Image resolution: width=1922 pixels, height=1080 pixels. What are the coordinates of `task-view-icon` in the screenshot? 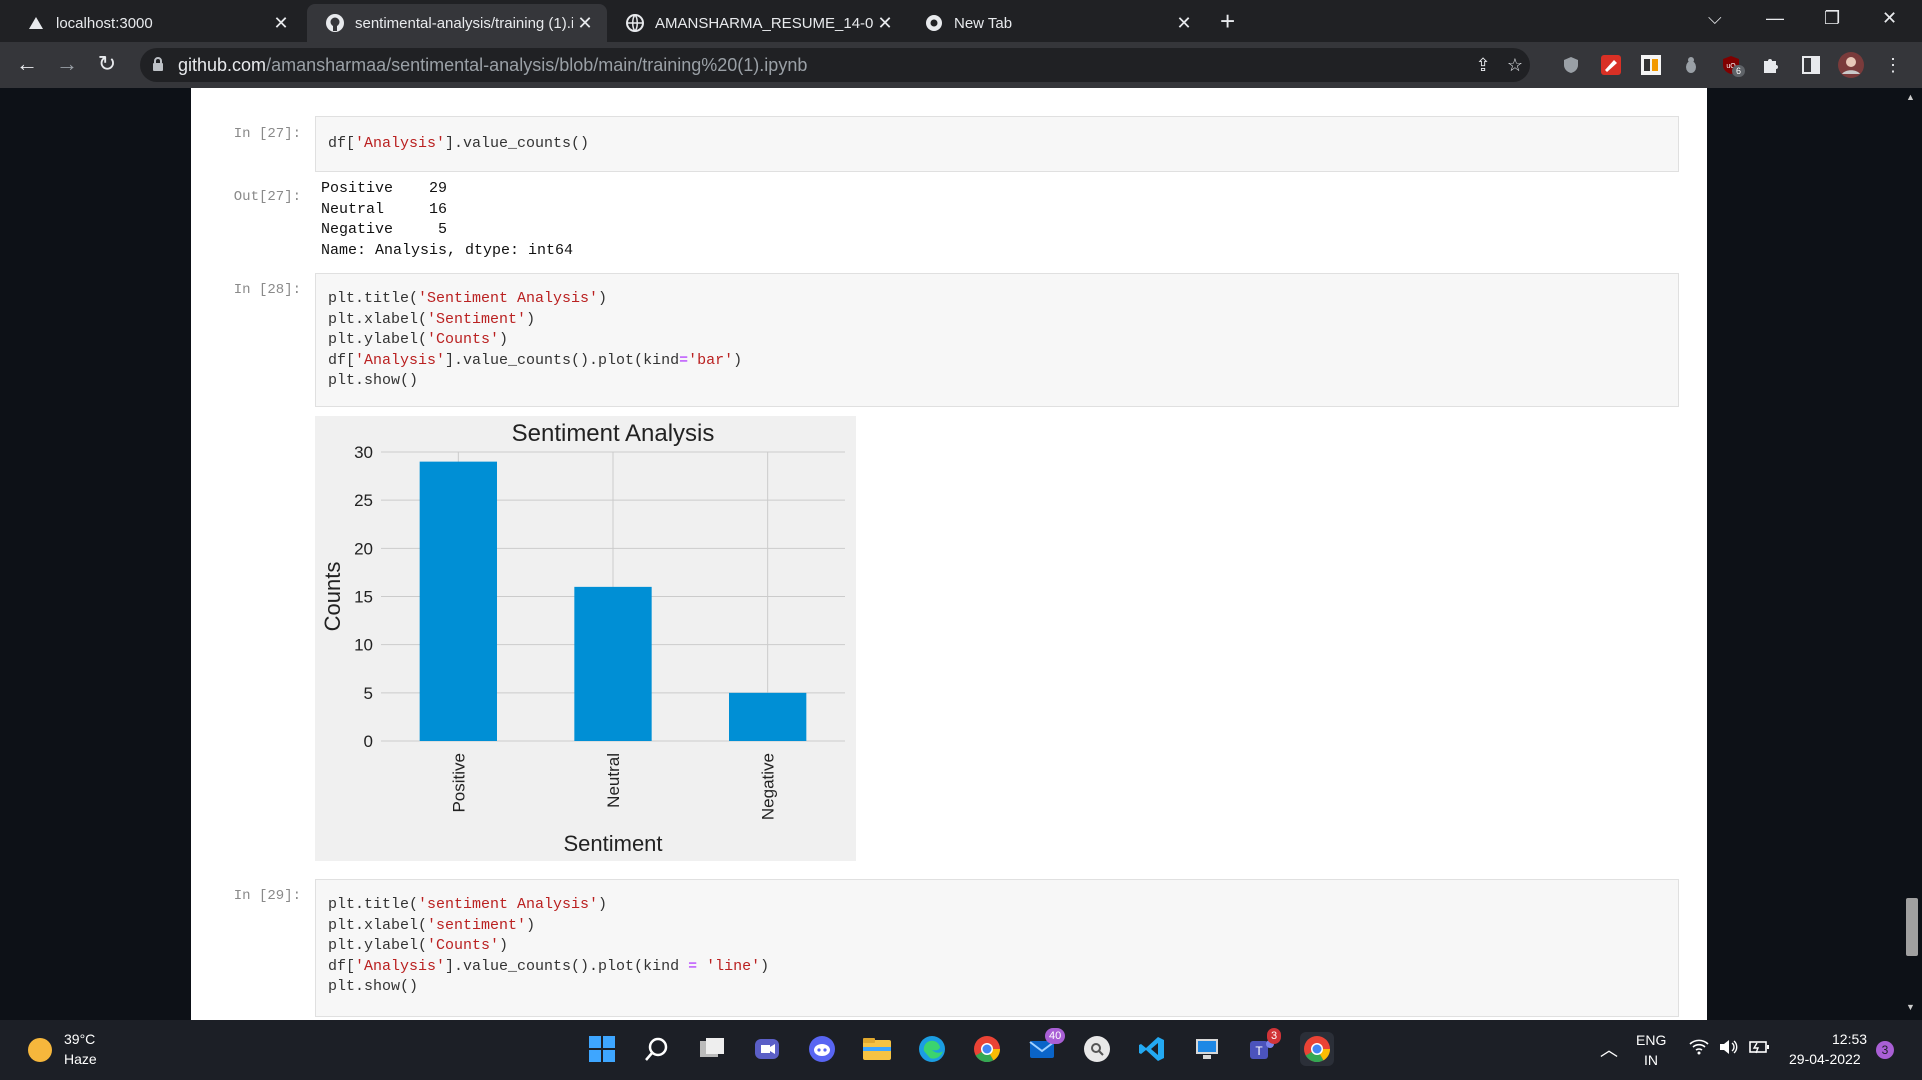 It's located at (712, 1049).